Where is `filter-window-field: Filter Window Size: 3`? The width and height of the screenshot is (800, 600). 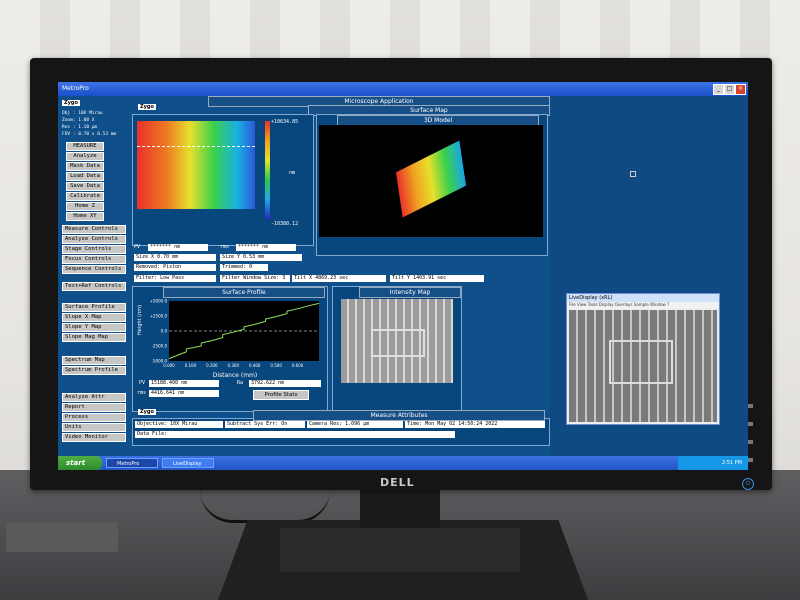 filter-window-field: Filter Window Size: 3 is located at coordinates (255, 278).